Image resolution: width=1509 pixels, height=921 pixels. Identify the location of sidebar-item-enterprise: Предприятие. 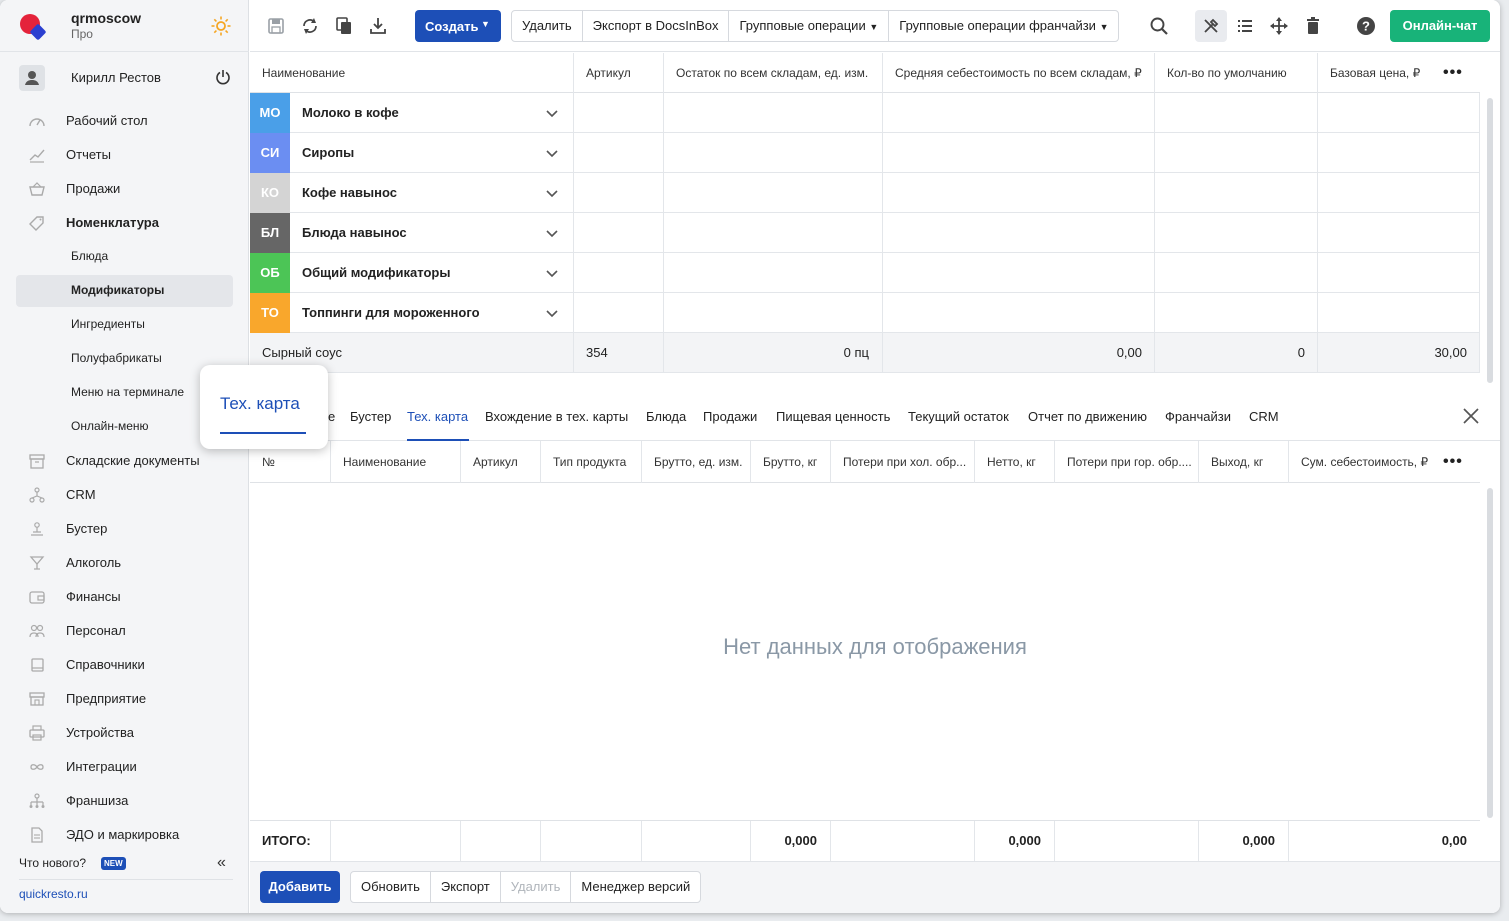
(124, 699).